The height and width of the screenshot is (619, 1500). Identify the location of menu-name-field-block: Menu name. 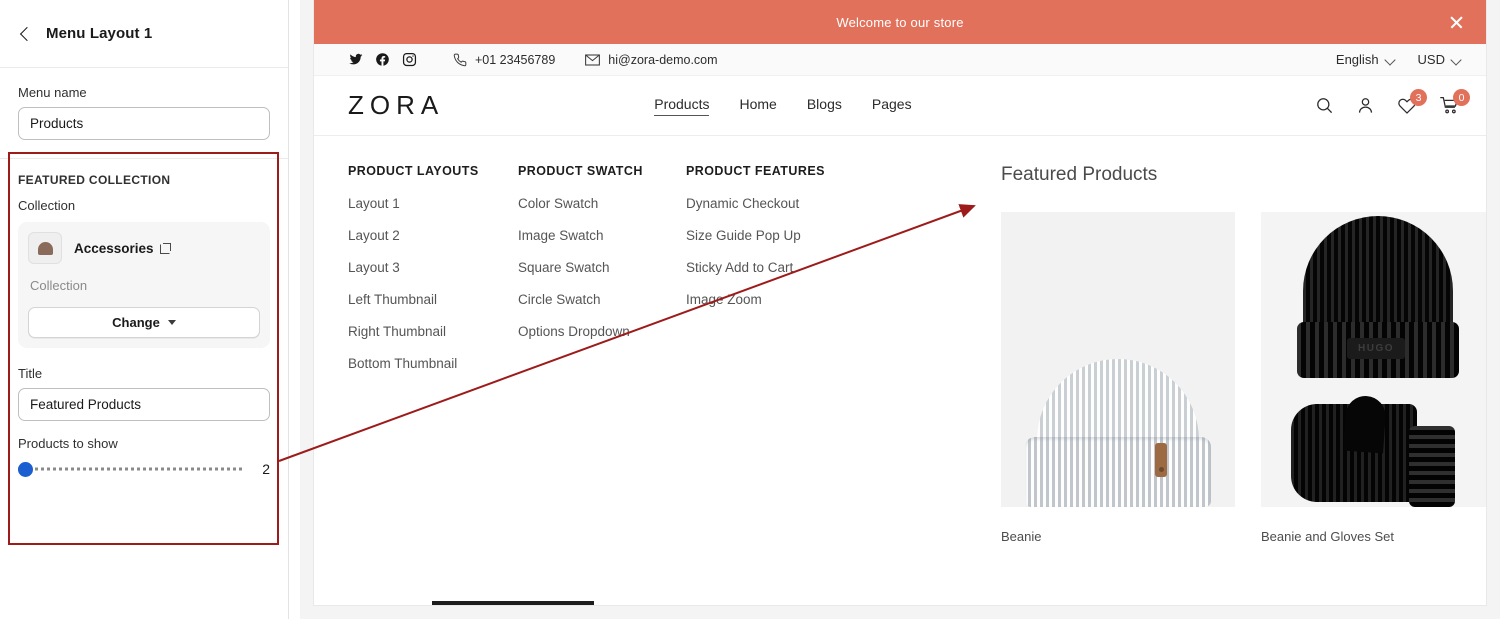
(144, 104).